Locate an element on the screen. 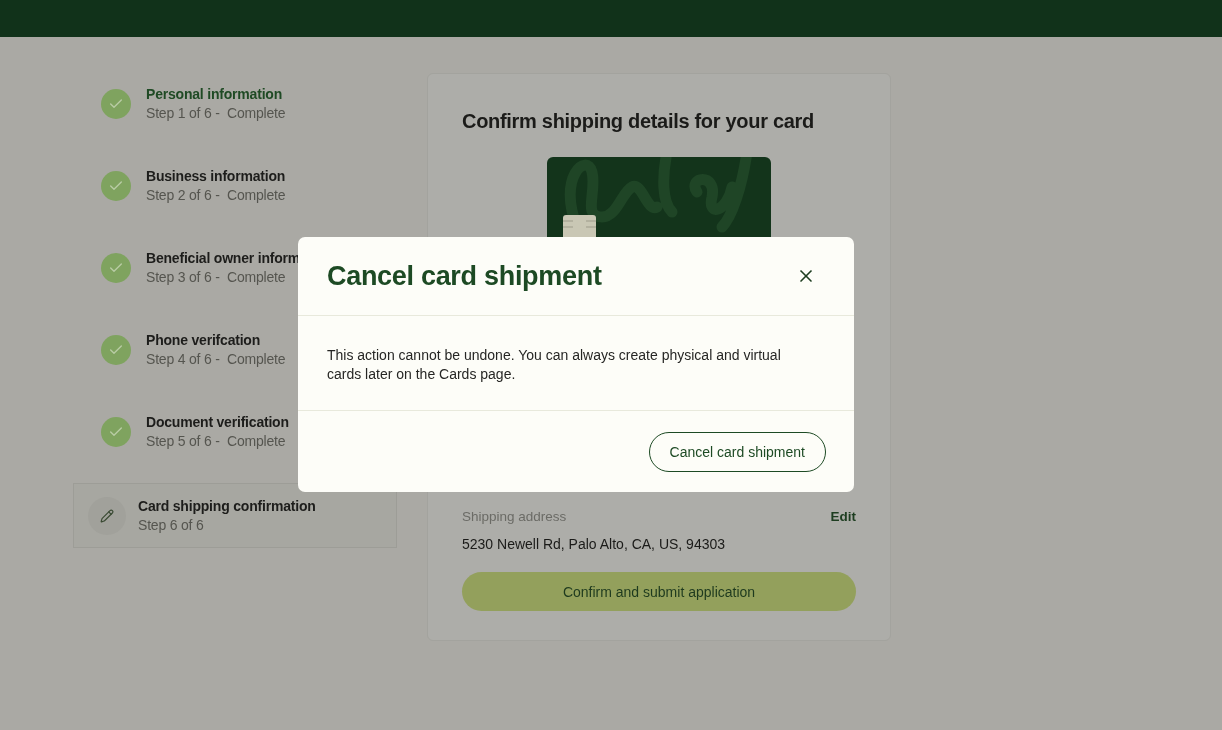 The width and height of the screenshot is (1222, 730). step-subtitle: Step 3 of 6 - Complete is located at coordinates (216, 277).